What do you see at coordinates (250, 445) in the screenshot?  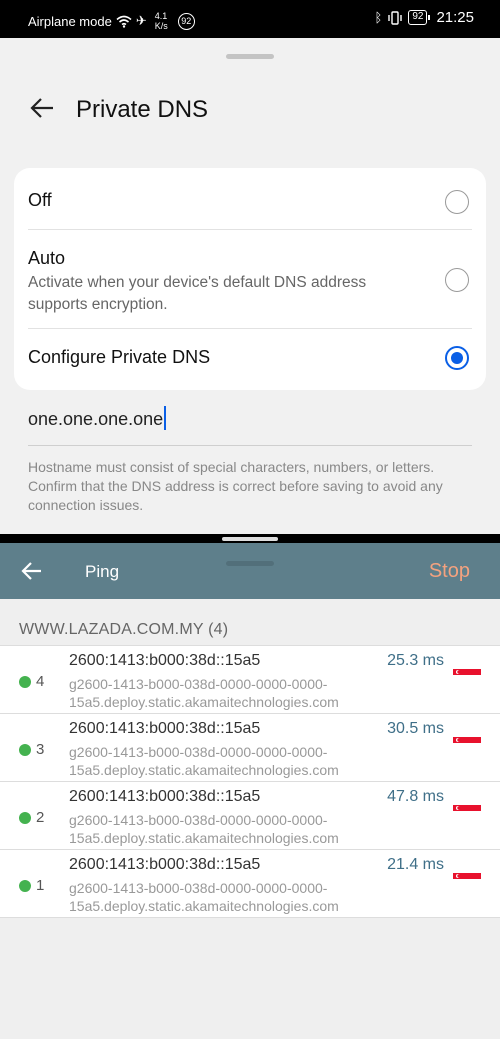 I see `input-underline` at bounding box center [250, 445].